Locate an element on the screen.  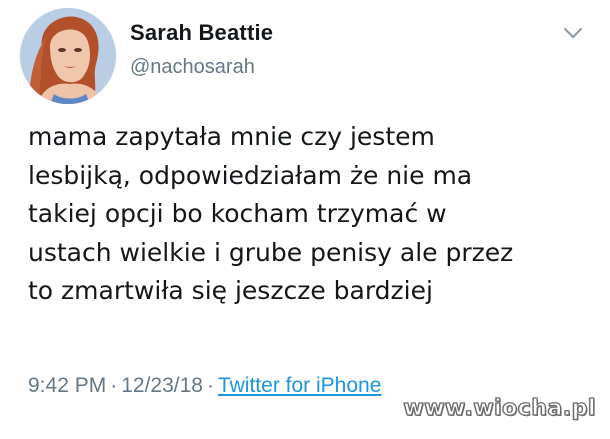
chevron-down-icon is located at coordinates (573, 33).